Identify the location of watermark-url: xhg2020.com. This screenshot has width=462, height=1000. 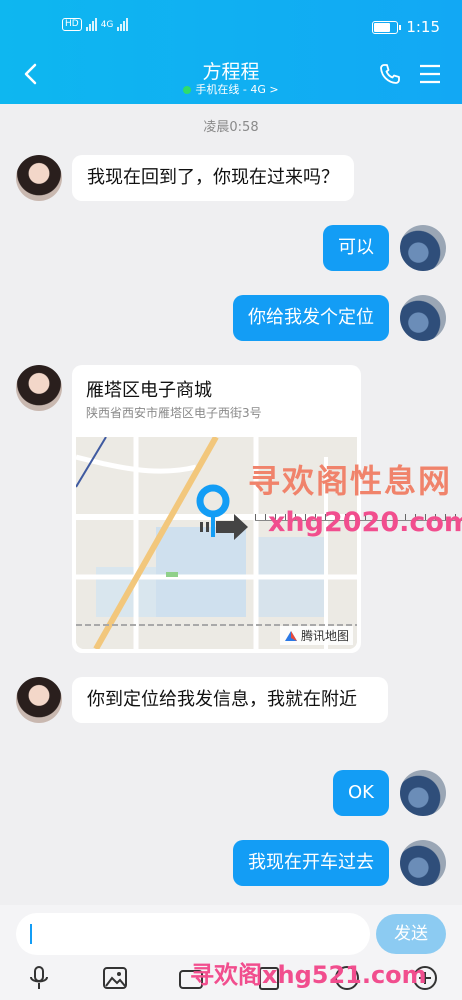
(365, 522).